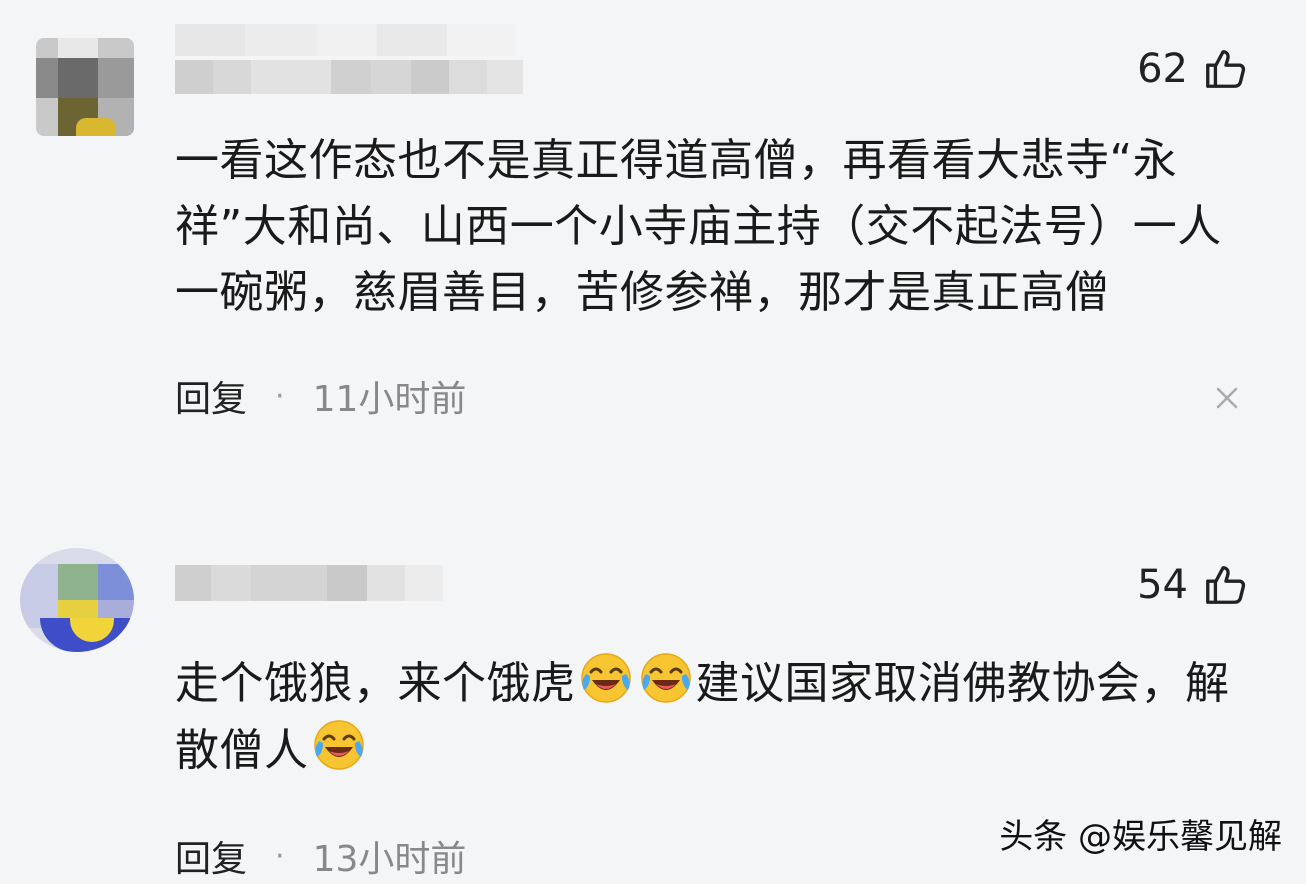 This screenshot has height=884, width=1306. I want to click on comment-meta: 回复 · 13小时前, so click(320, 856).